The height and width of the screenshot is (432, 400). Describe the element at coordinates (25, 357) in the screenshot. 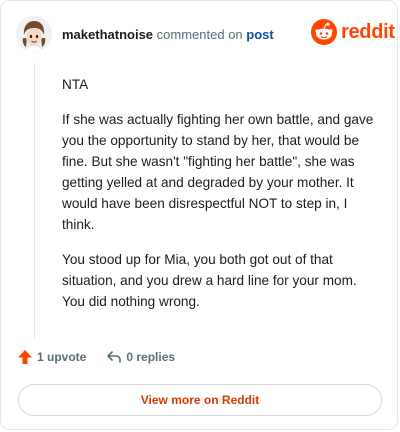

I see `upvote-arrow-icon` at that location.